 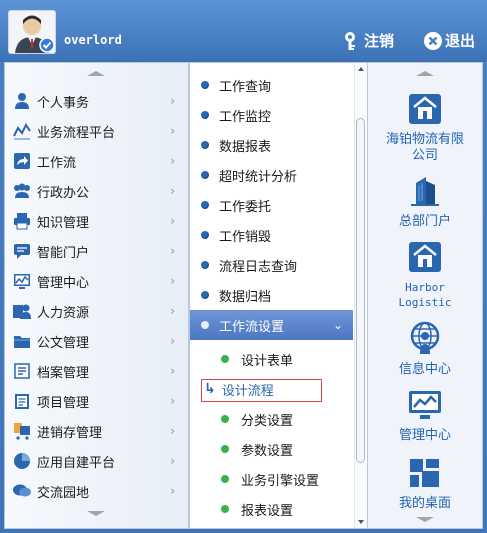 I want to click on shortcut-label: 海铂物流有限公司, so click(x=424, y=147).